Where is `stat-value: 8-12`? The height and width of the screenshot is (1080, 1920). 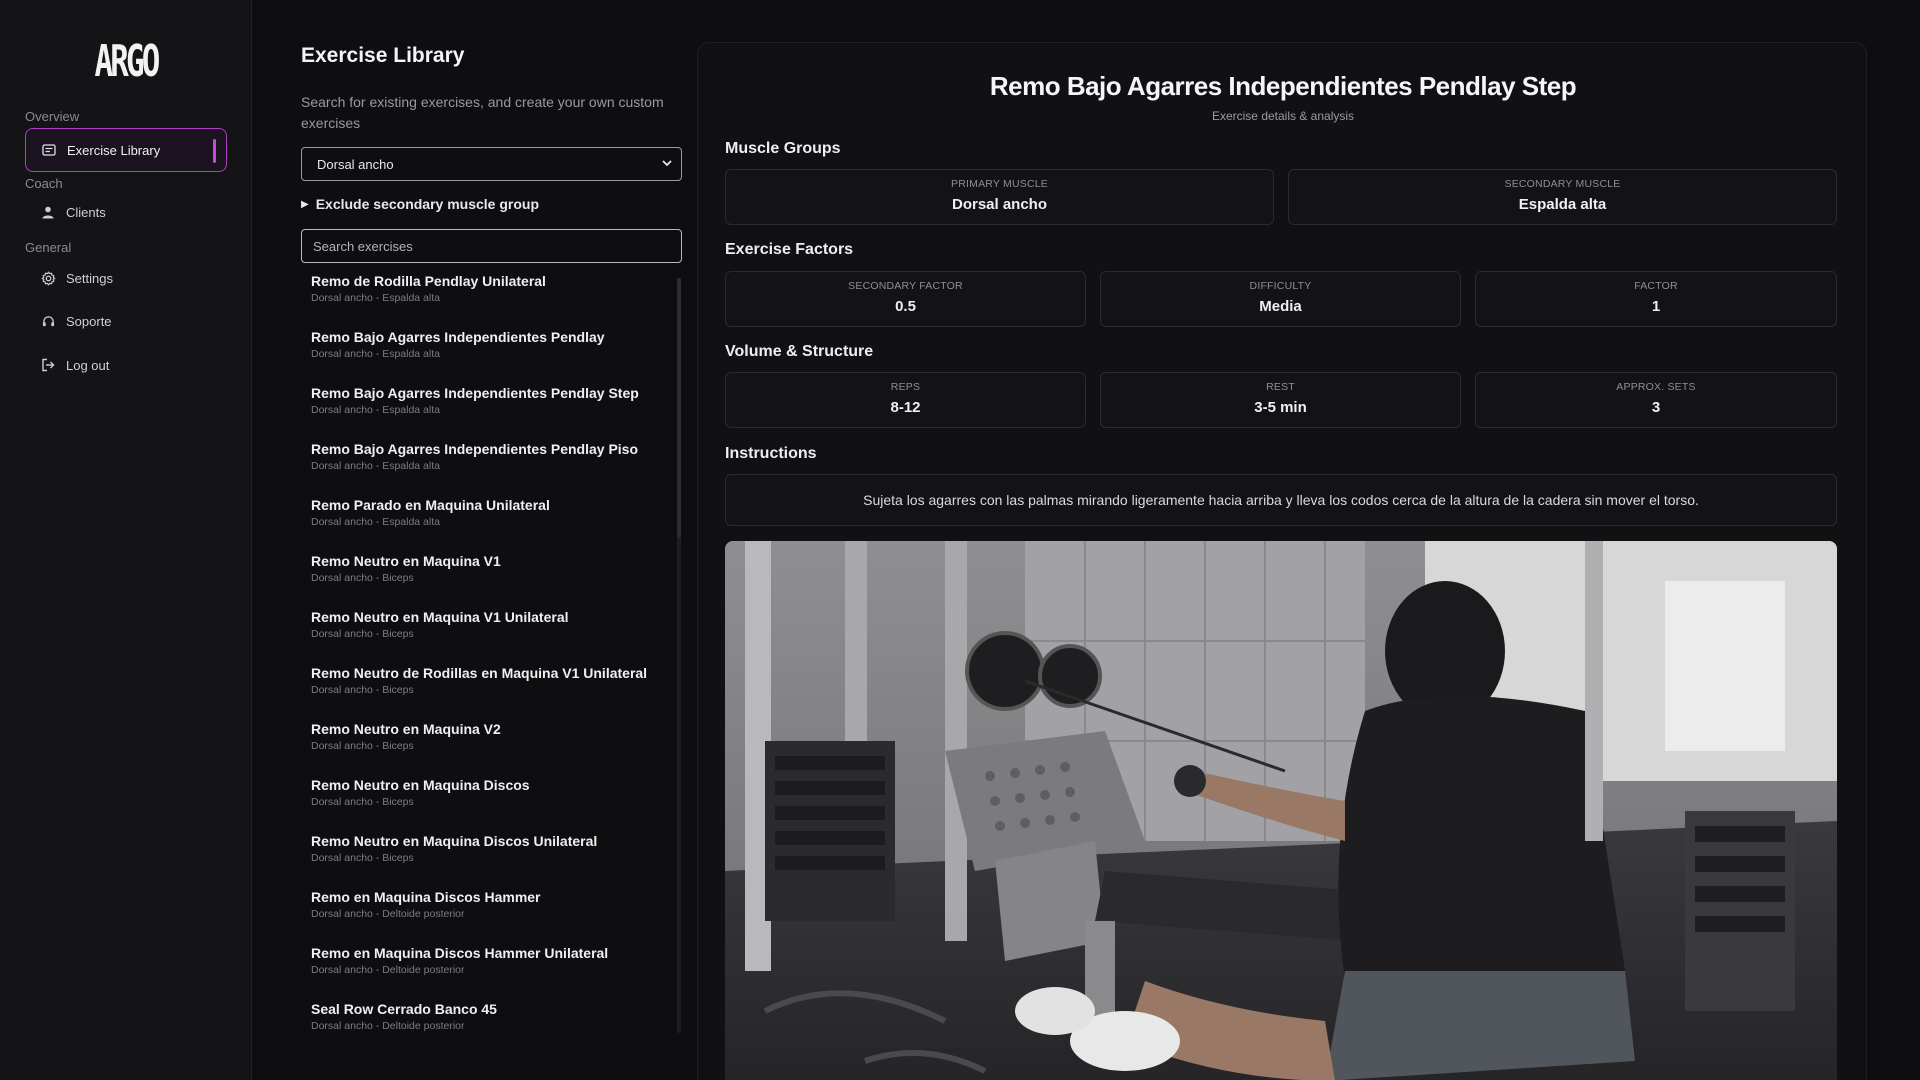
stat-value: 8-12 is located at coordinates (905, 407).